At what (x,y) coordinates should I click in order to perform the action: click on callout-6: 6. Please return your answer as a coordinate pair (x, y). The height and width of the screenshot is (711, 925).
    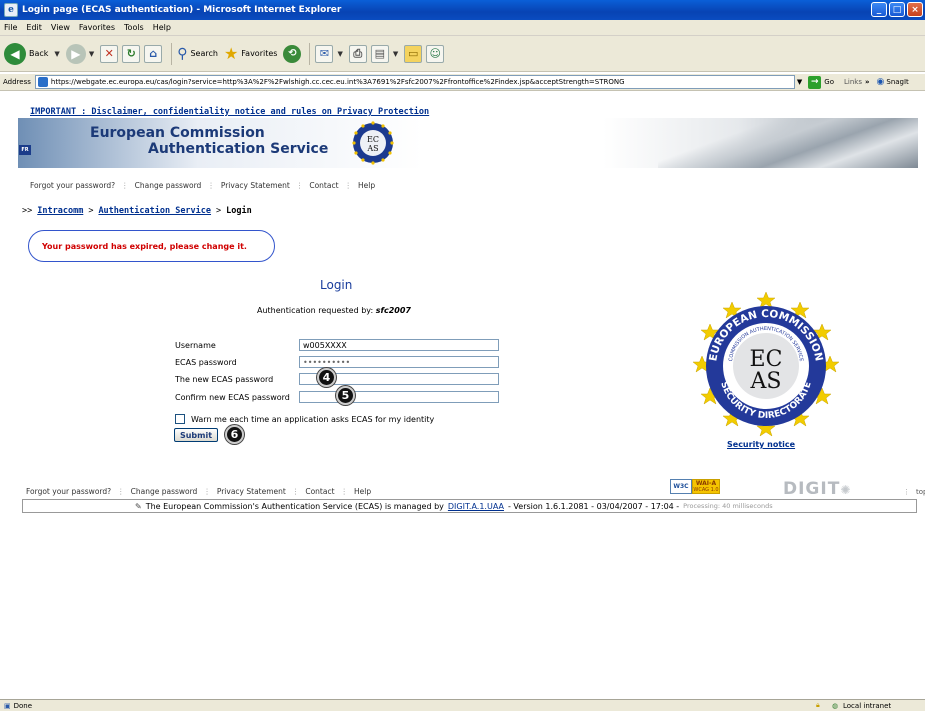
    Looking at the image, I should click on (234, 434).